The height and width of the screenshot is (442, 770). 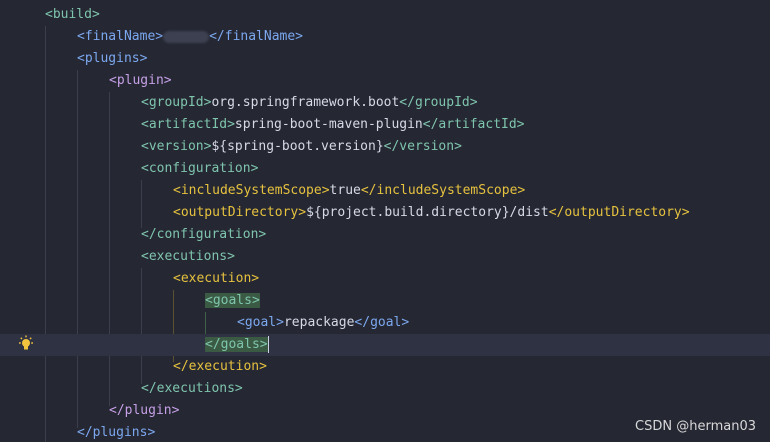 What do you see at coordinates (385, 257) in the screenshot?
I see `code-line: <executions>` at bounding box center [385, 257].